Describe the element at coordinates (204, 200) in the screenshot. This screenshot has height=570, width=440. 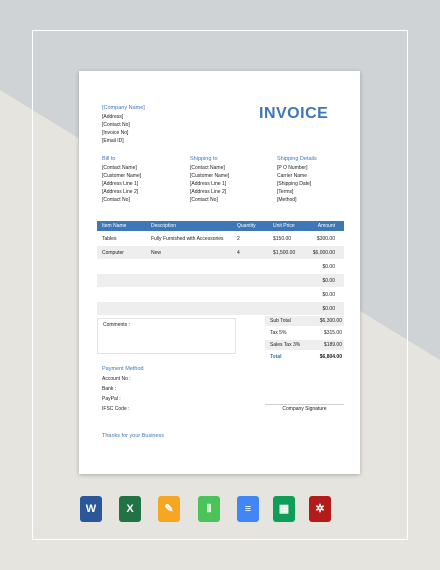
I see `shipping-to-line: [Contact No]` at that location.